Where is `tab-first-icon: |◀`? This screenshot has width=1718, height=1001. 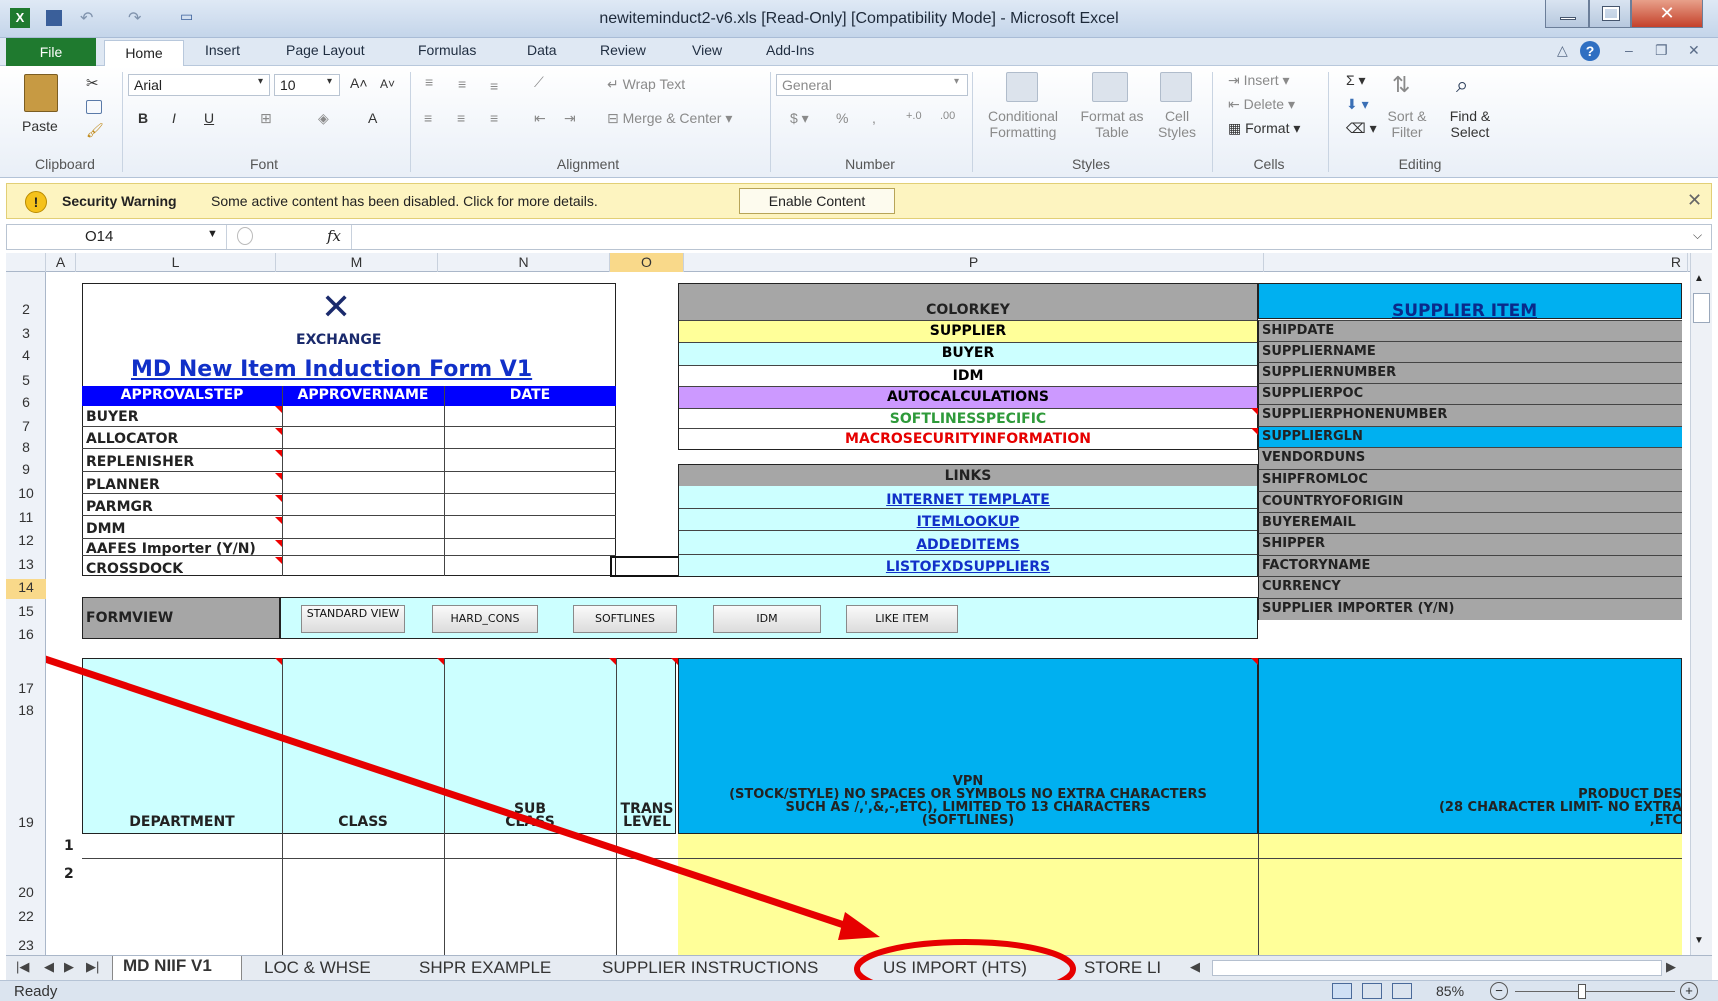 tab-first-icon: |◀ is located at coordinates (22, 967).